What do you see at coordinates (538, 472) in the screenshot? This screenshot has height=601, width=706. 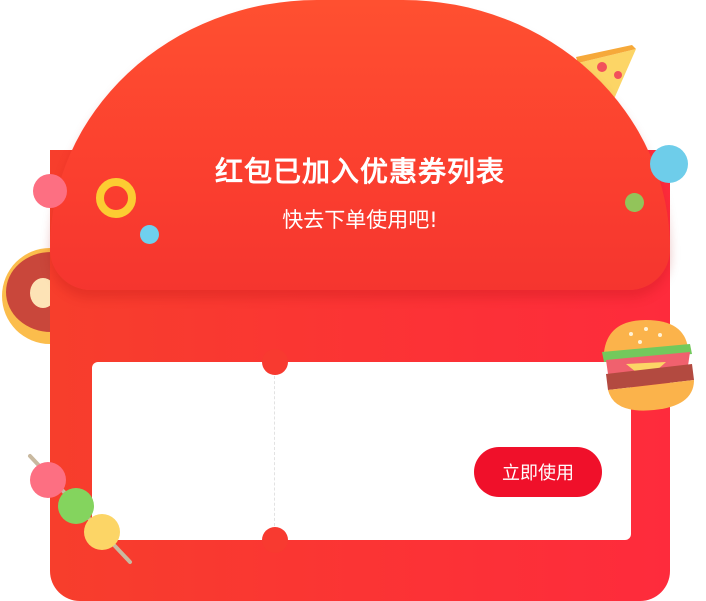 I see `use-now-button: 立即使用` at bounding box center [538, 472].